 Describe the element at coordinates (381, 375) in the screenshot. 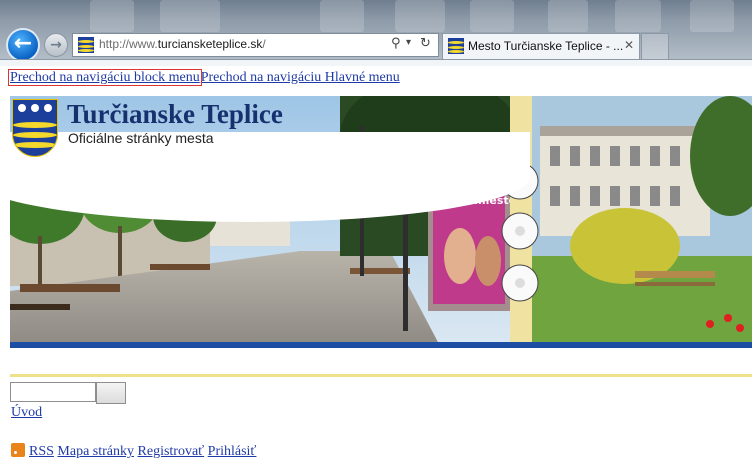

I see `header-divider` at that location.